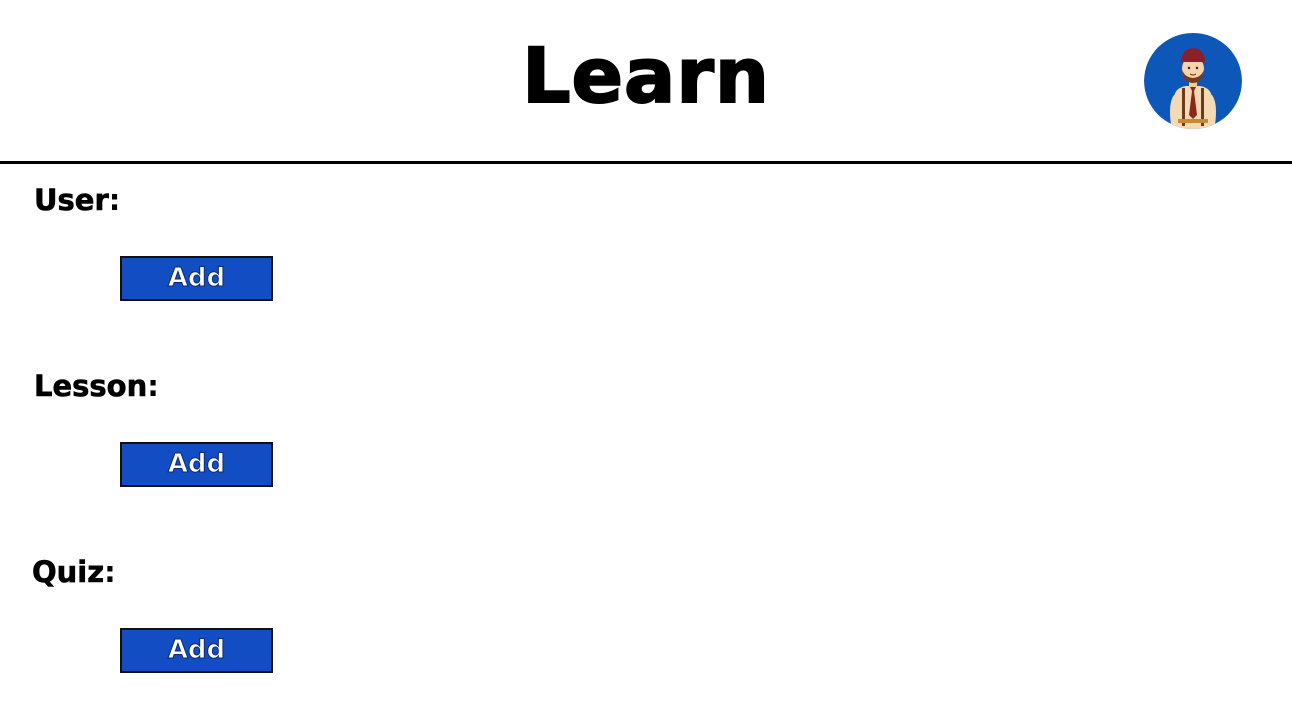  What do you see at coordinates (196, 464) in the screenshot?
I see `add-lesson-button: Add` at bounding box center [196, 464].